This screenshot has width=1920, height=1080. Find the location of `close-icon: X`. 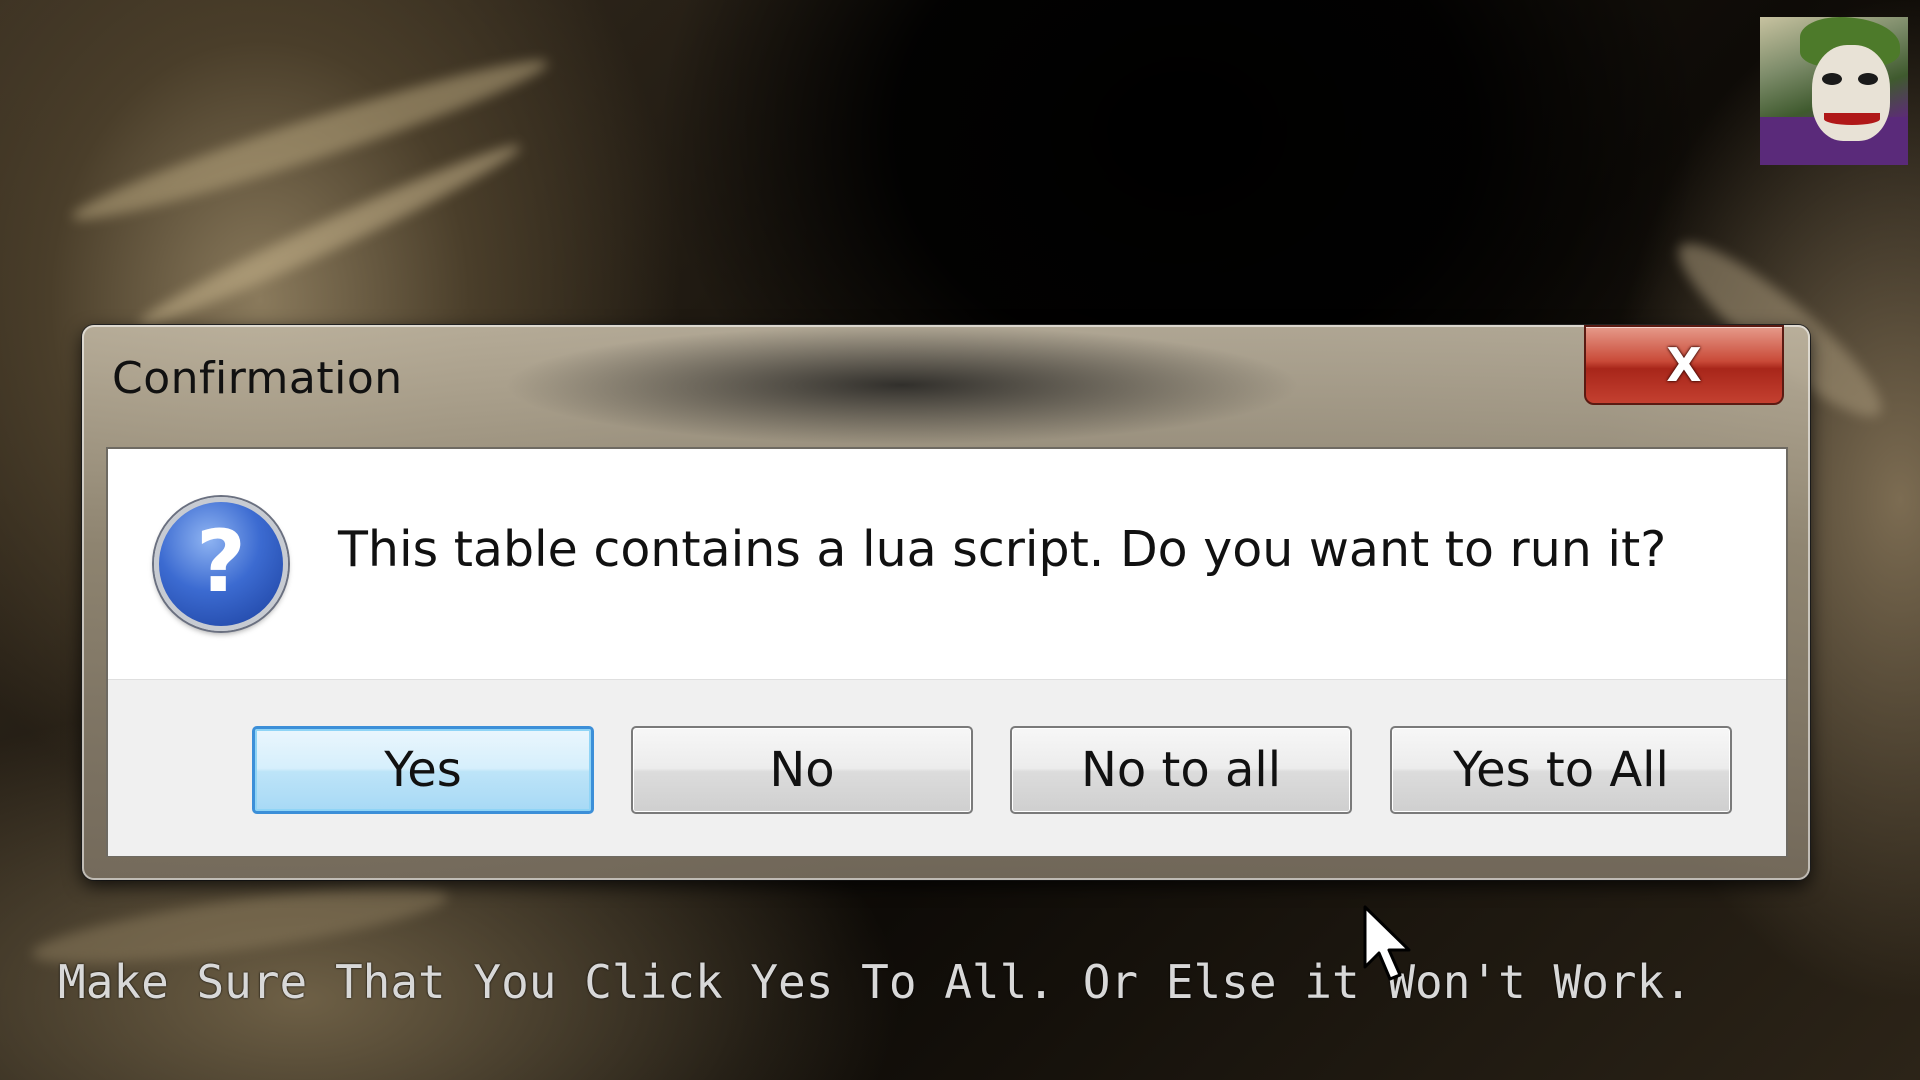

close-icon: X is located at coordinates (1684, 365).